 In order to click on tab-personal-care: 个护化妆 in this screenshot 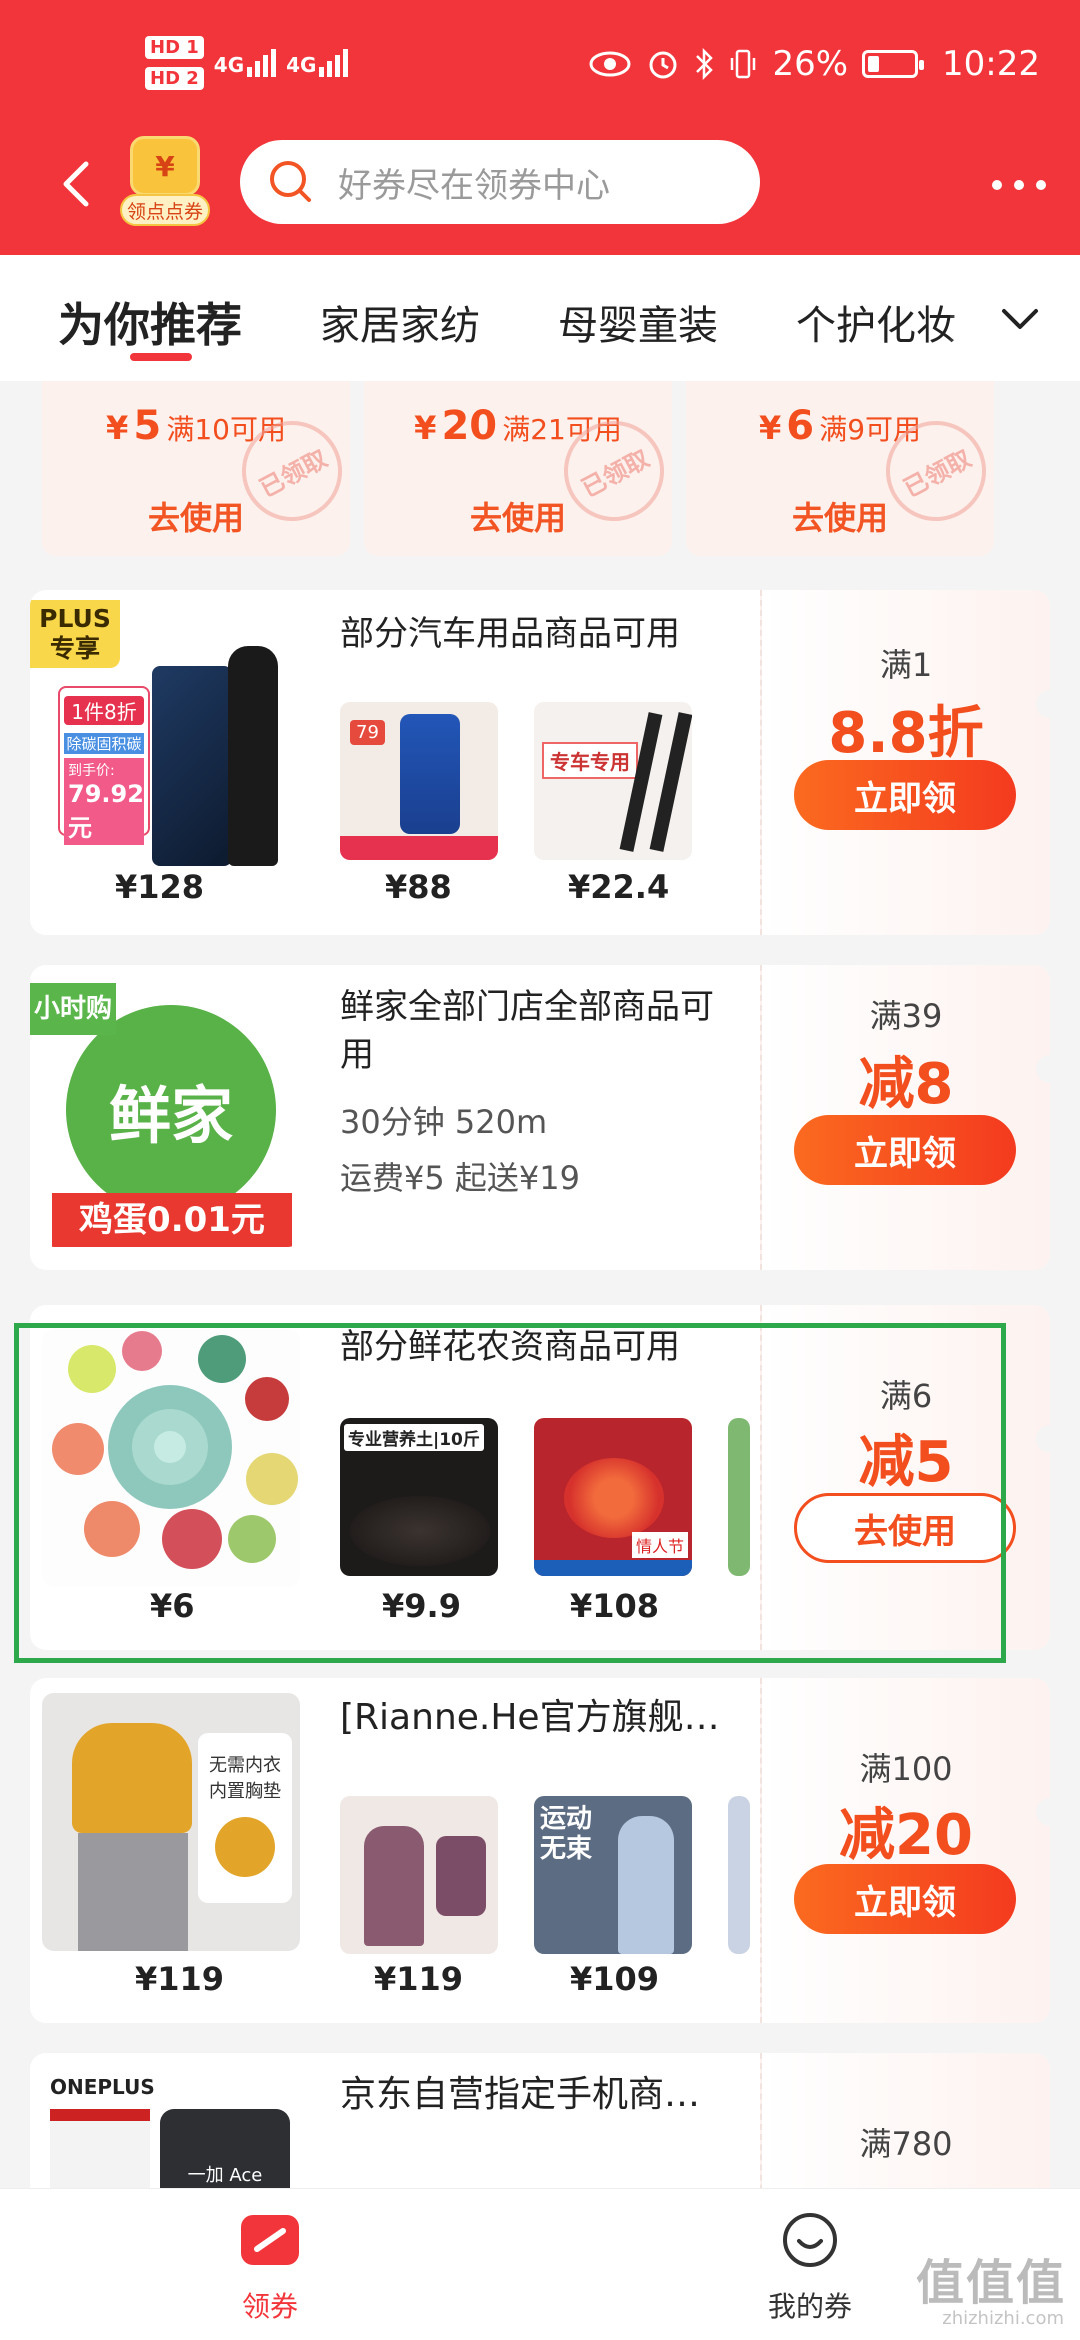, I will do `click(876, 322)`.